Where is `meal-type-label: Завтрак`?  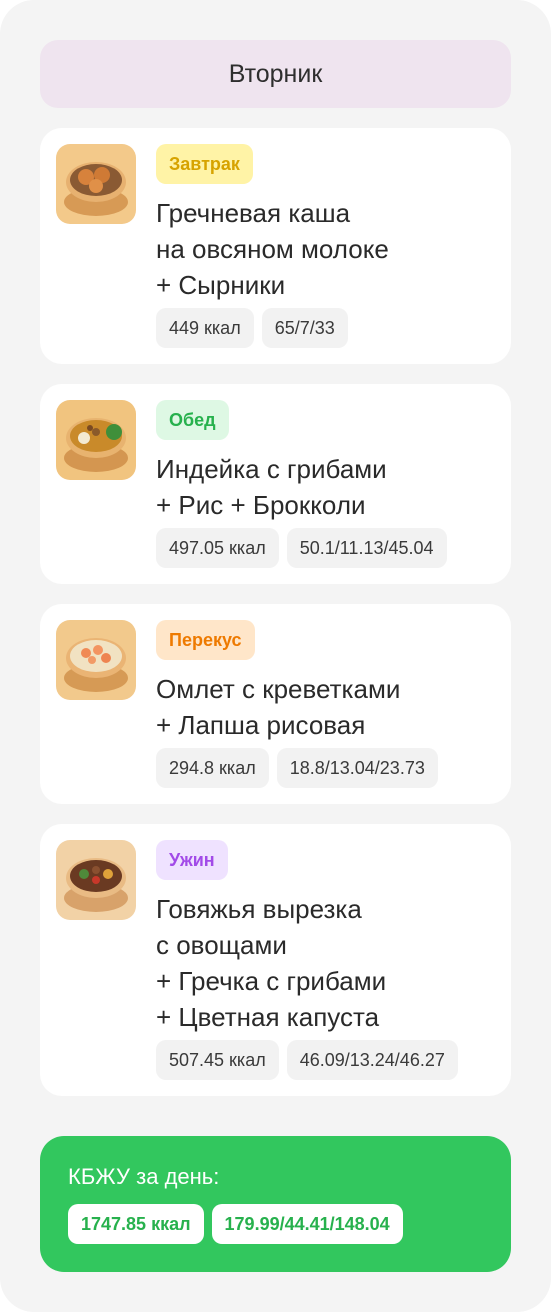 meal-type-label: Завтрак is located at coordinates (204, 163).